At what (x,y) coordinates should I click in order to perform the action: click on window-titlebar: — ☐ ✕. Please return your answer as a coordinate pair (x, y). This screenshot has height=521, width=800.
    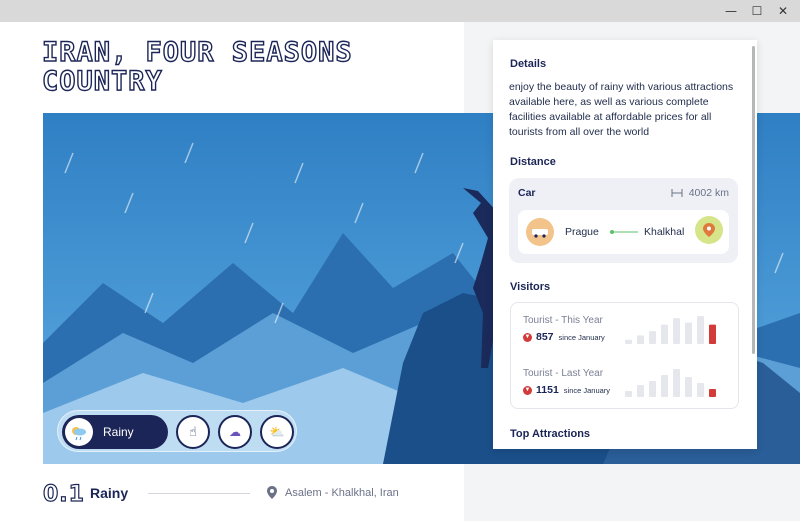
    Looking at the image, I should click on (400, 11).